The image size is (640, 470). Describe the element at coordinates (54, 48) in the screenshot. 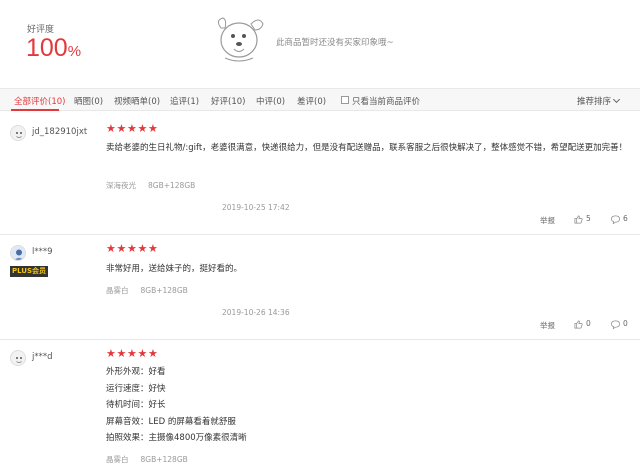

I see `rating-value: 100%` at that location.